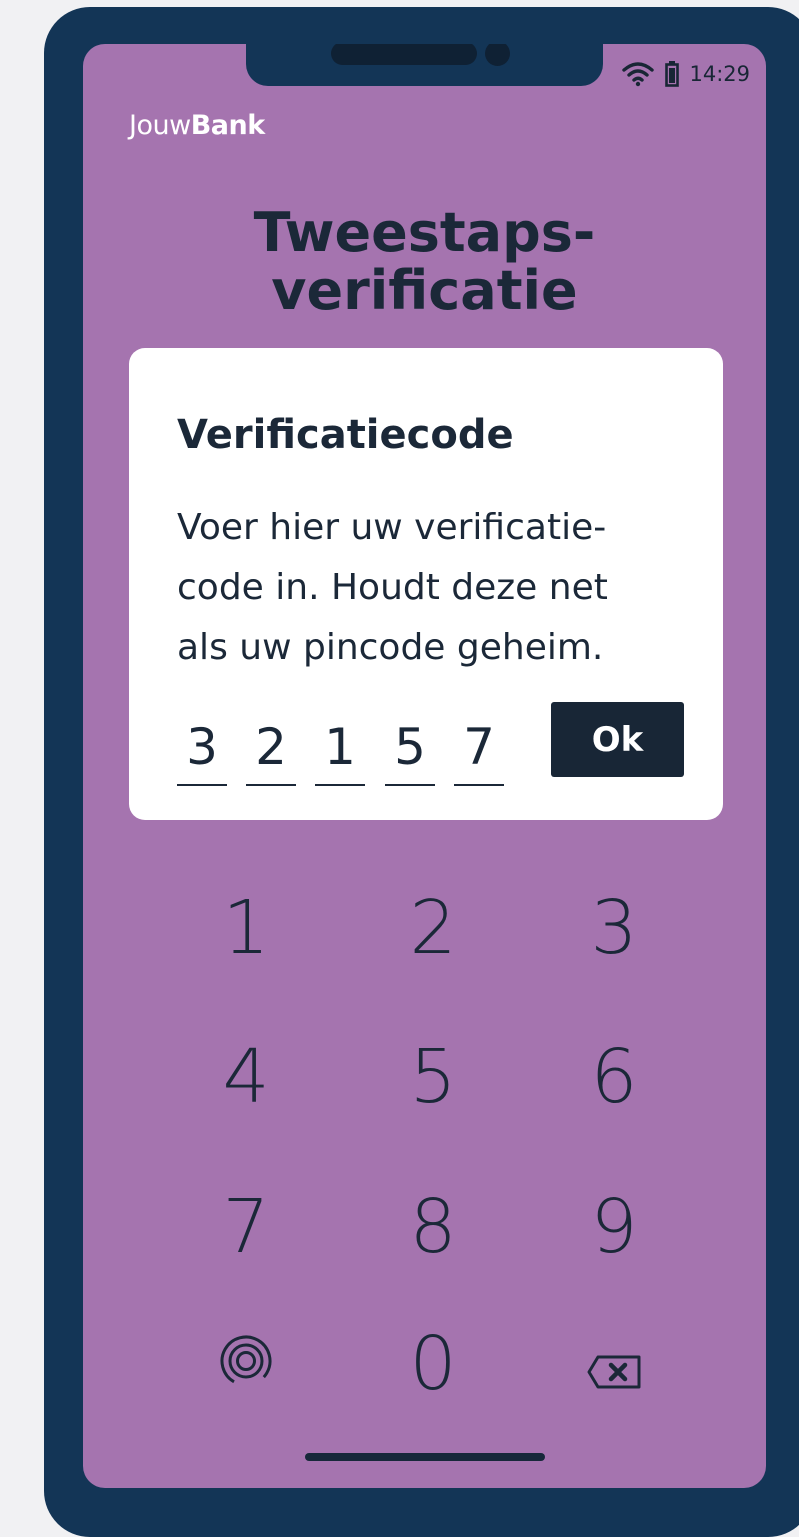 This screenshot has height=1537, width=799. What do you see at coordinates (433, 928) in the screenshot?
I see `keypad-key-2: 2` at bounding box center [433, 928].